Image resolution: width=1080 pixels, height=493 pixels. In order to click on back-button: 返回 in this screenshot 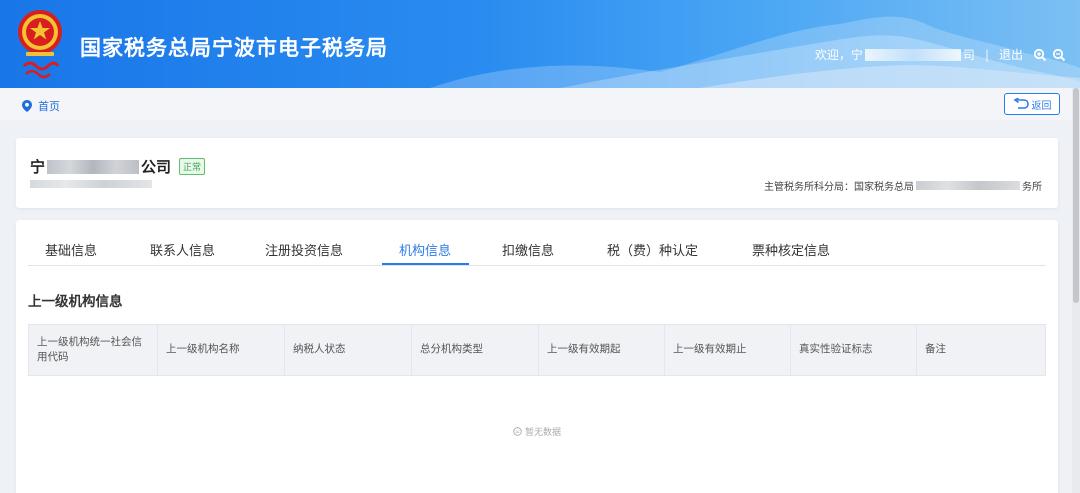, I will do `click(1032, 104)`.